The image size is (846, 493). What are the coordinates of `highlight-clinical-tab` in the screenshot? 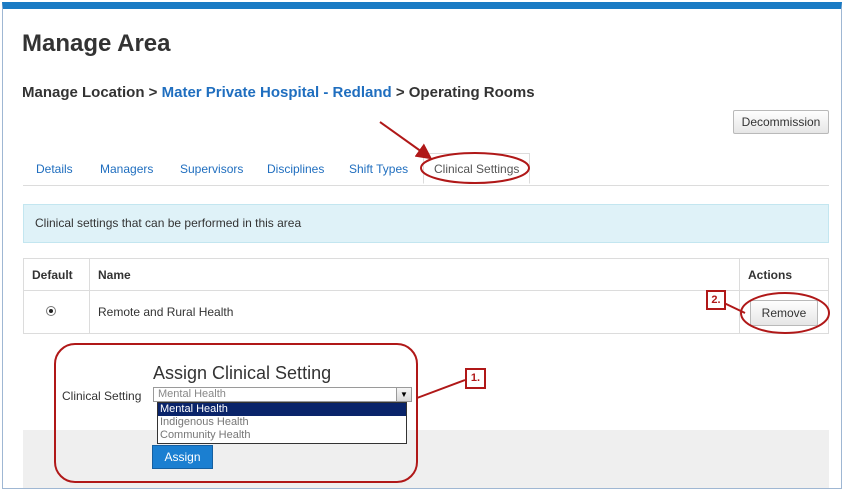 It's located at (475, 168).